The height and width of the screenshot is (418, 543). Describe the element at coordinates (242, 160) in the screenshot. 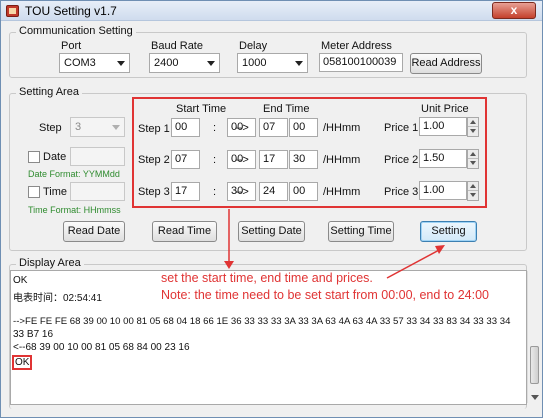

I see `step-2-arrow: -->` at that location.